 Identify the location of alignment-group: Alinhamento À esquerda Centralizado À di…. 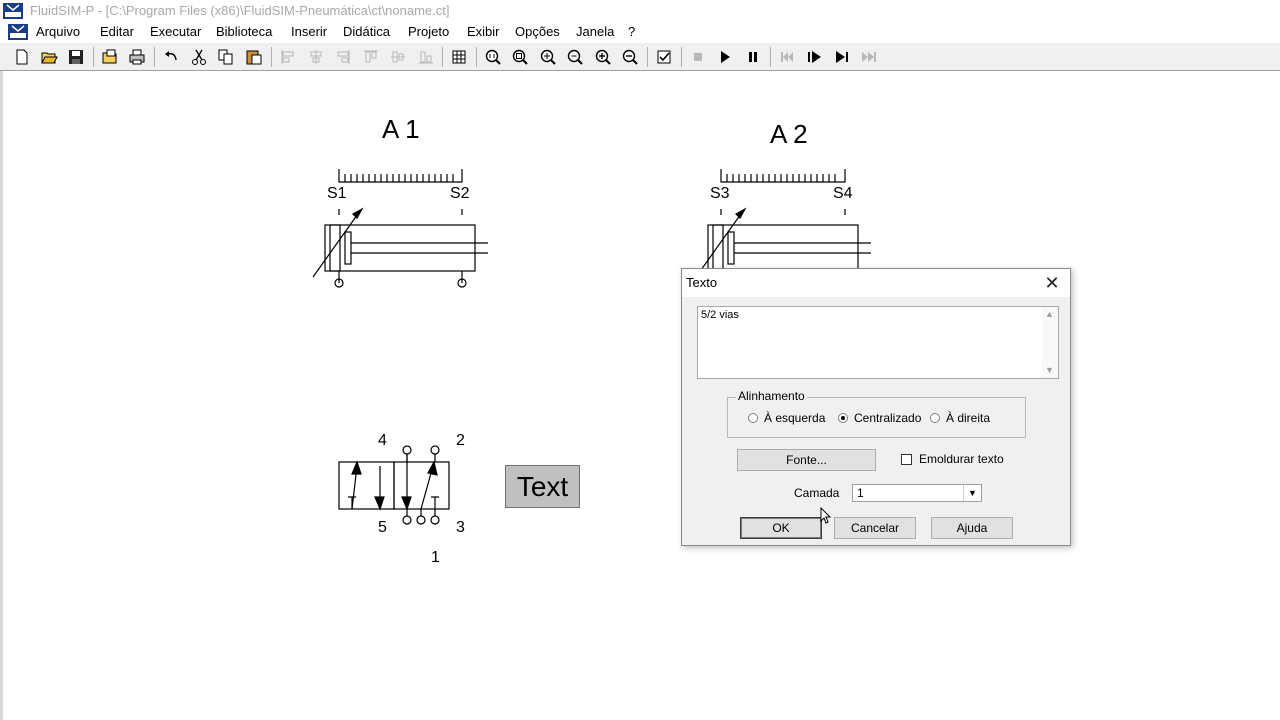
(876, 413).